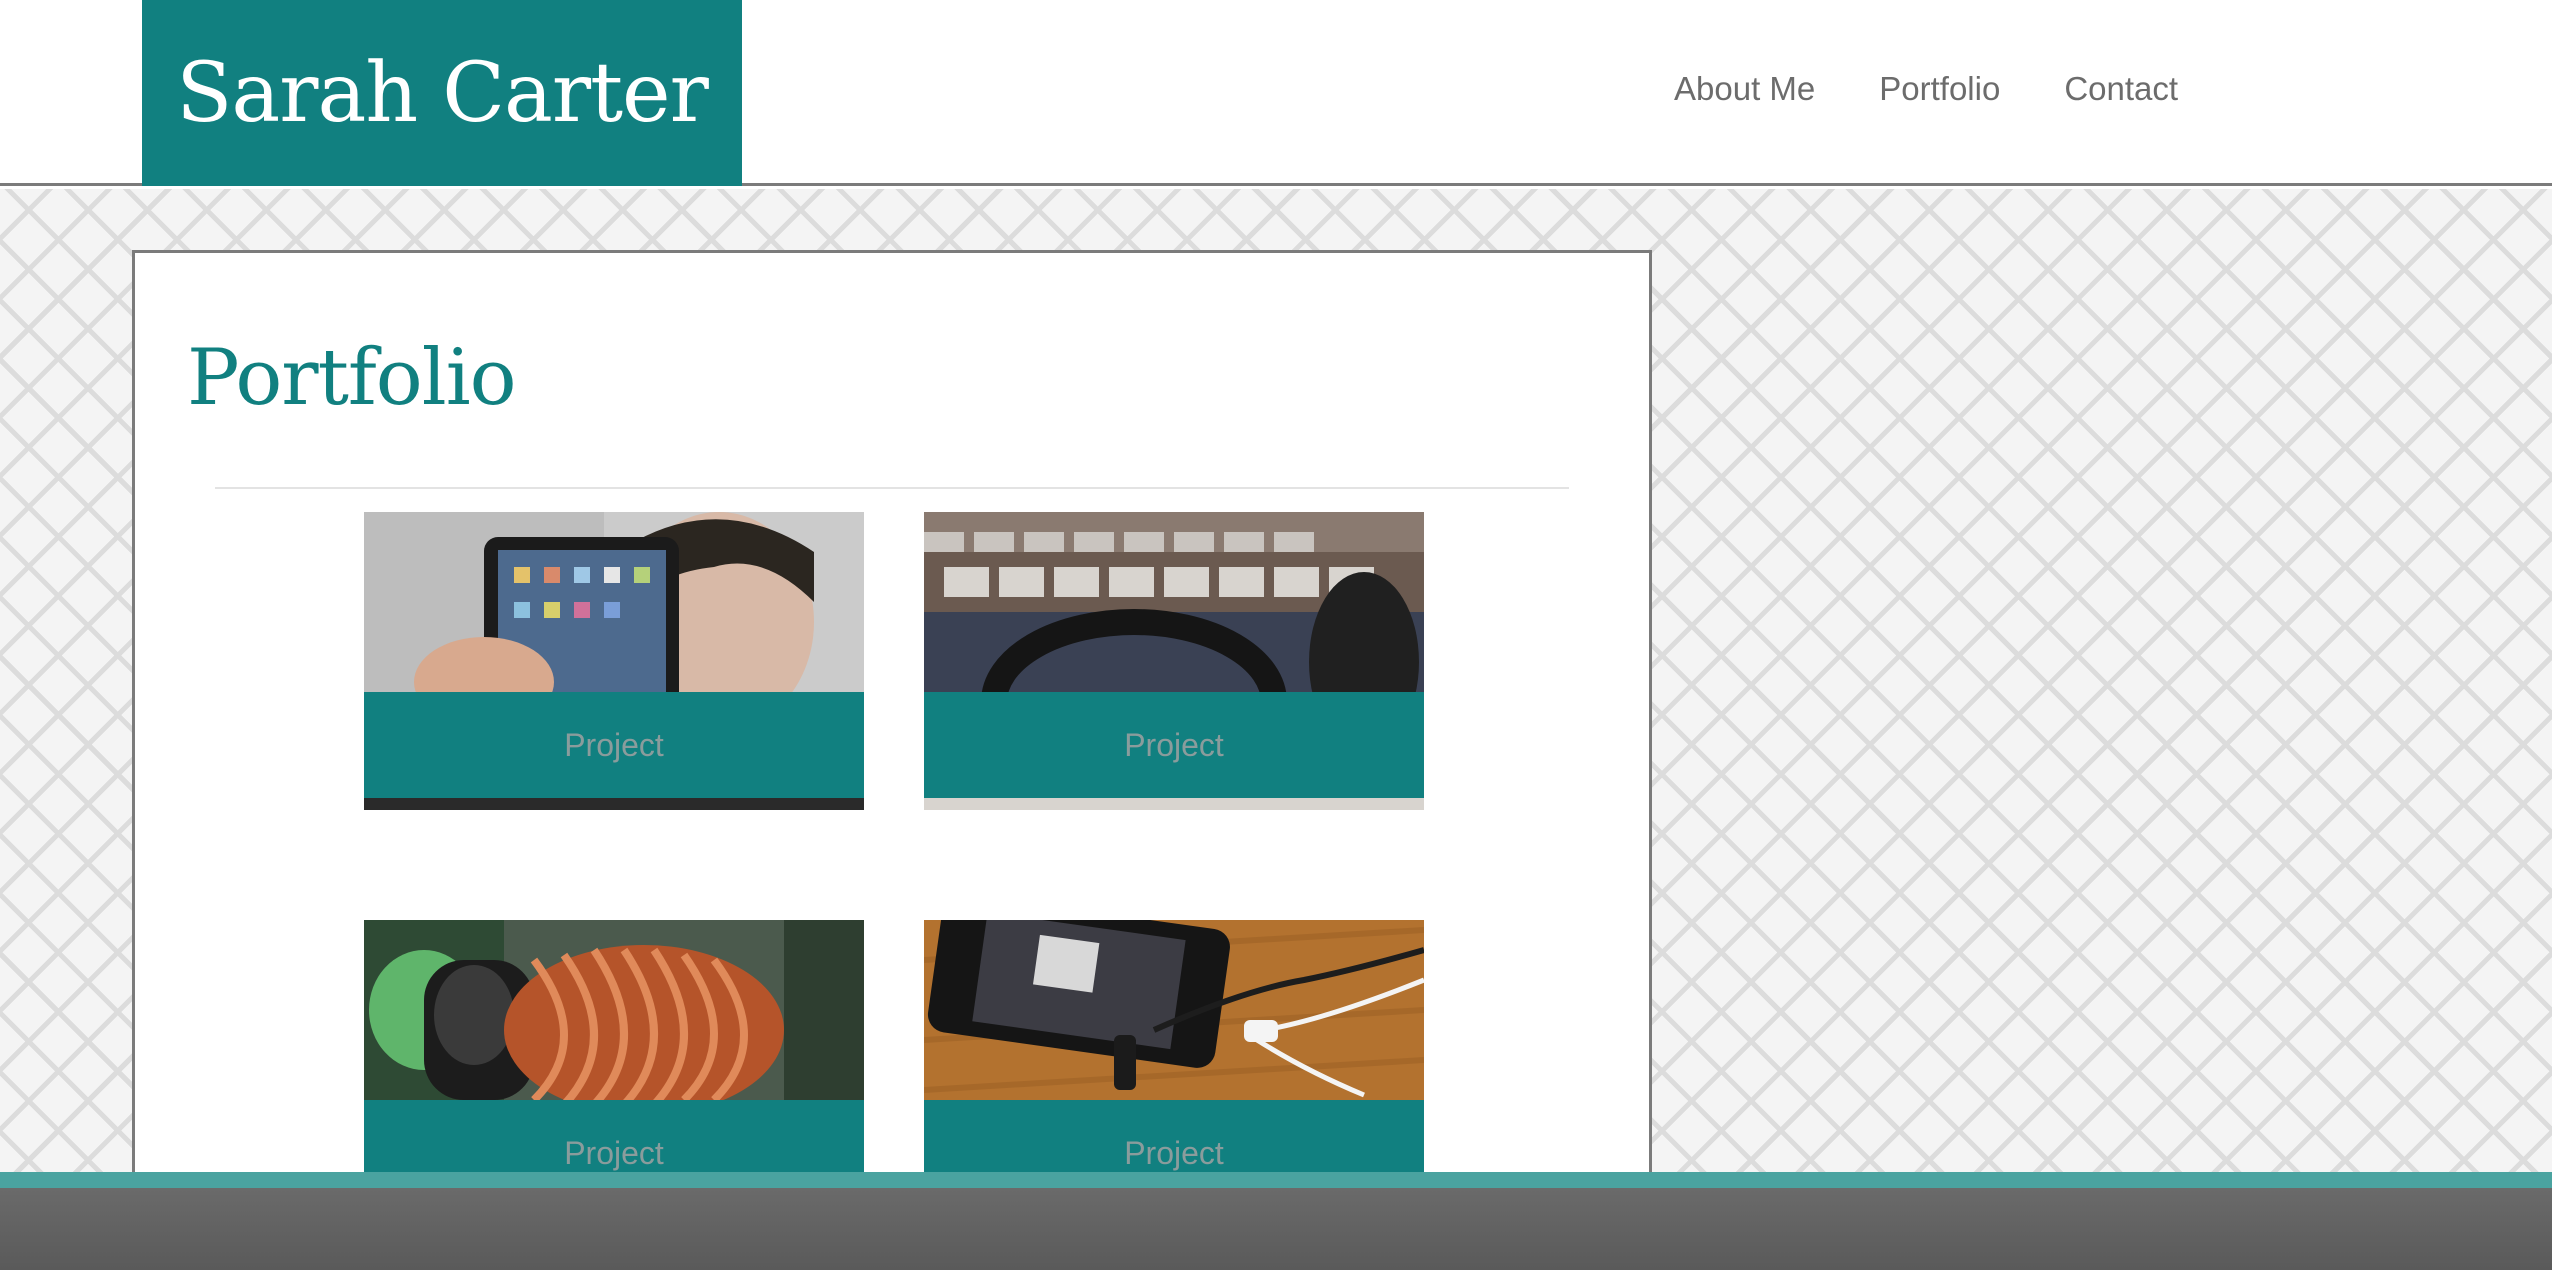  I want to click on site-header: Sarah Carter About Me Portfolio Contact, so click(1276, 93).